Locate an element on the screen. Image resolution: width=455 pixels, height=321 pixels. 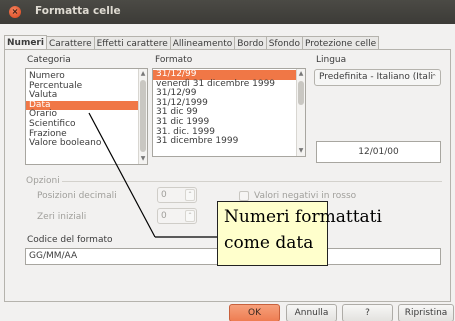
annotation-callout: Numeri formattati come data is located at coordinates (299, 233).